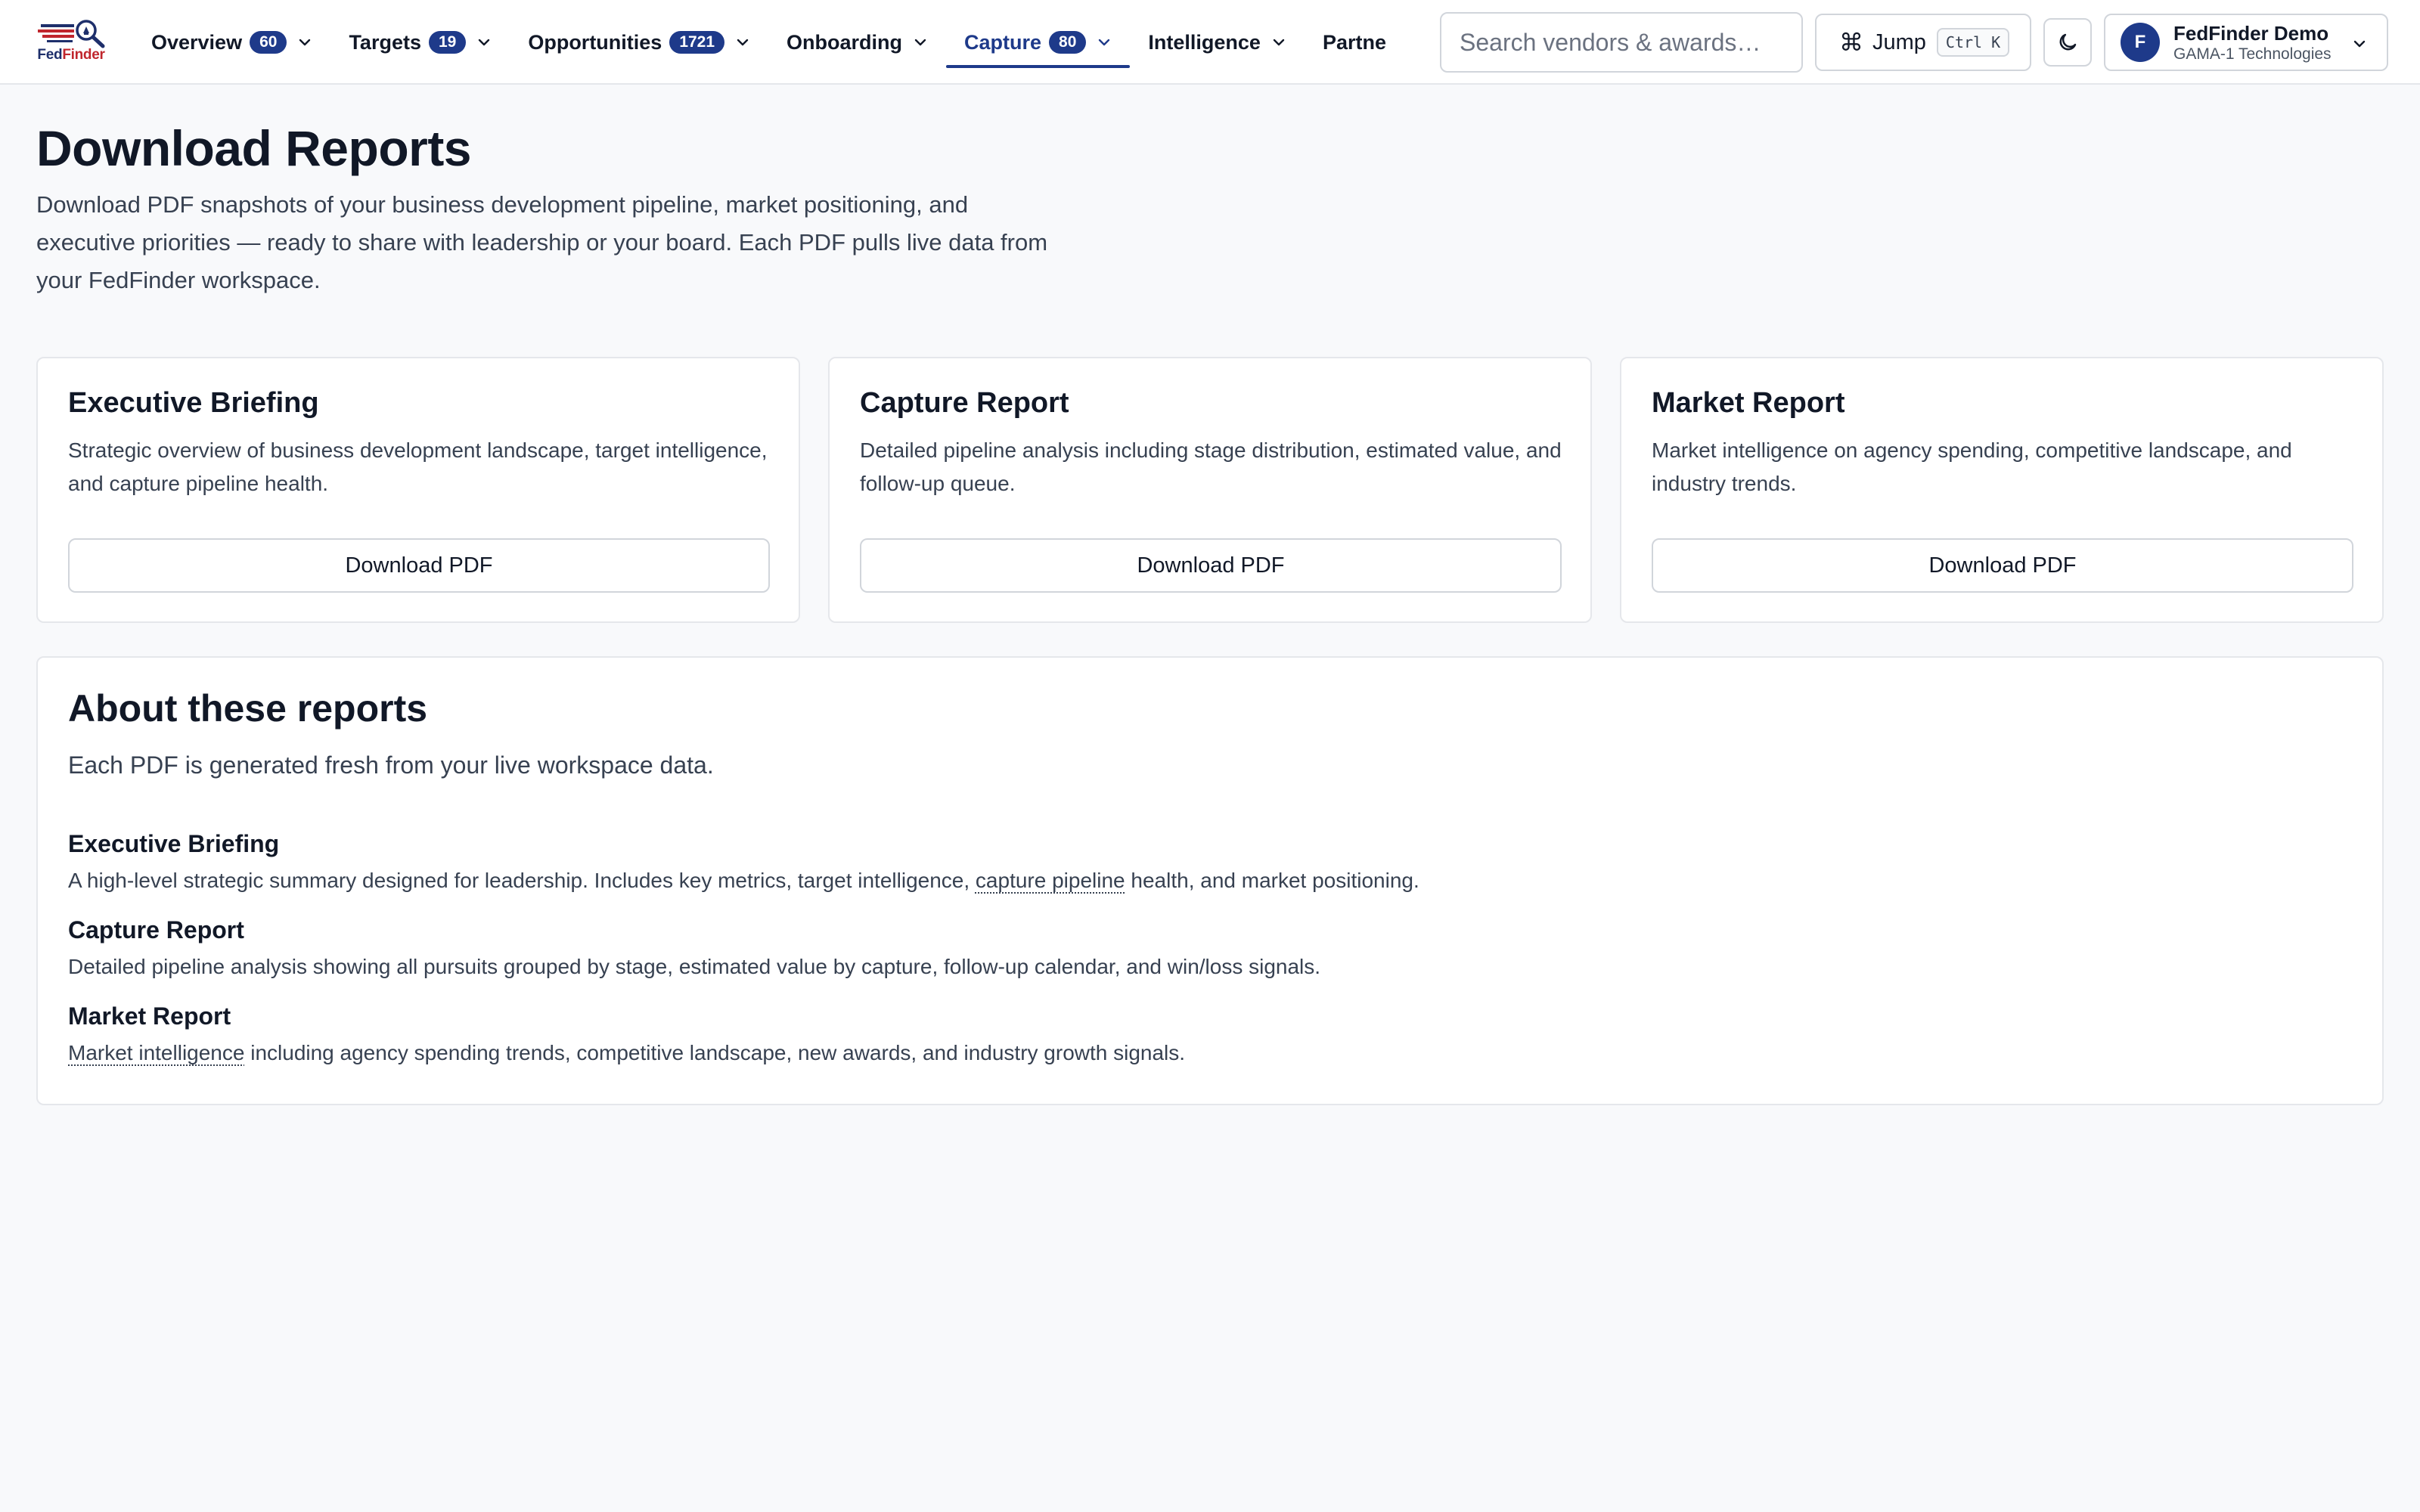 This screenshot has height=1512, width=2420. I want to click on theme-toggle-button, so click(2067, 42).